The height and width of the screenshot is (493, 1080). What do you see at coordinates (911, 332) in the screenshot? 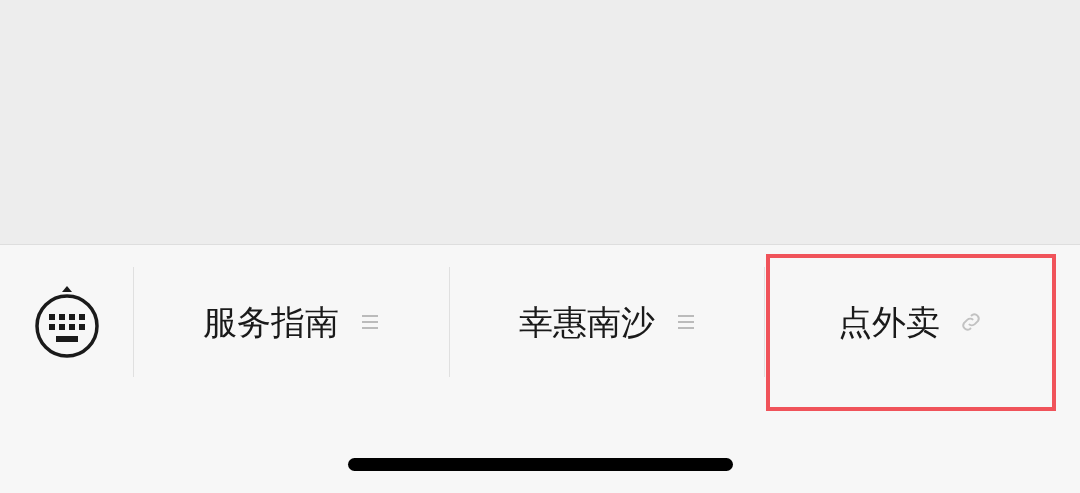
I see `menu-item: 点外卖` at bounding box center [911, 332].